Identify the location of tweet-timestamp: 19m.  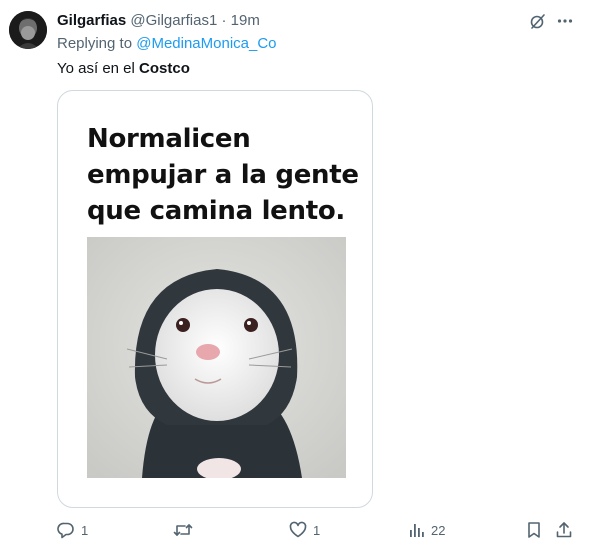
(245, 20).